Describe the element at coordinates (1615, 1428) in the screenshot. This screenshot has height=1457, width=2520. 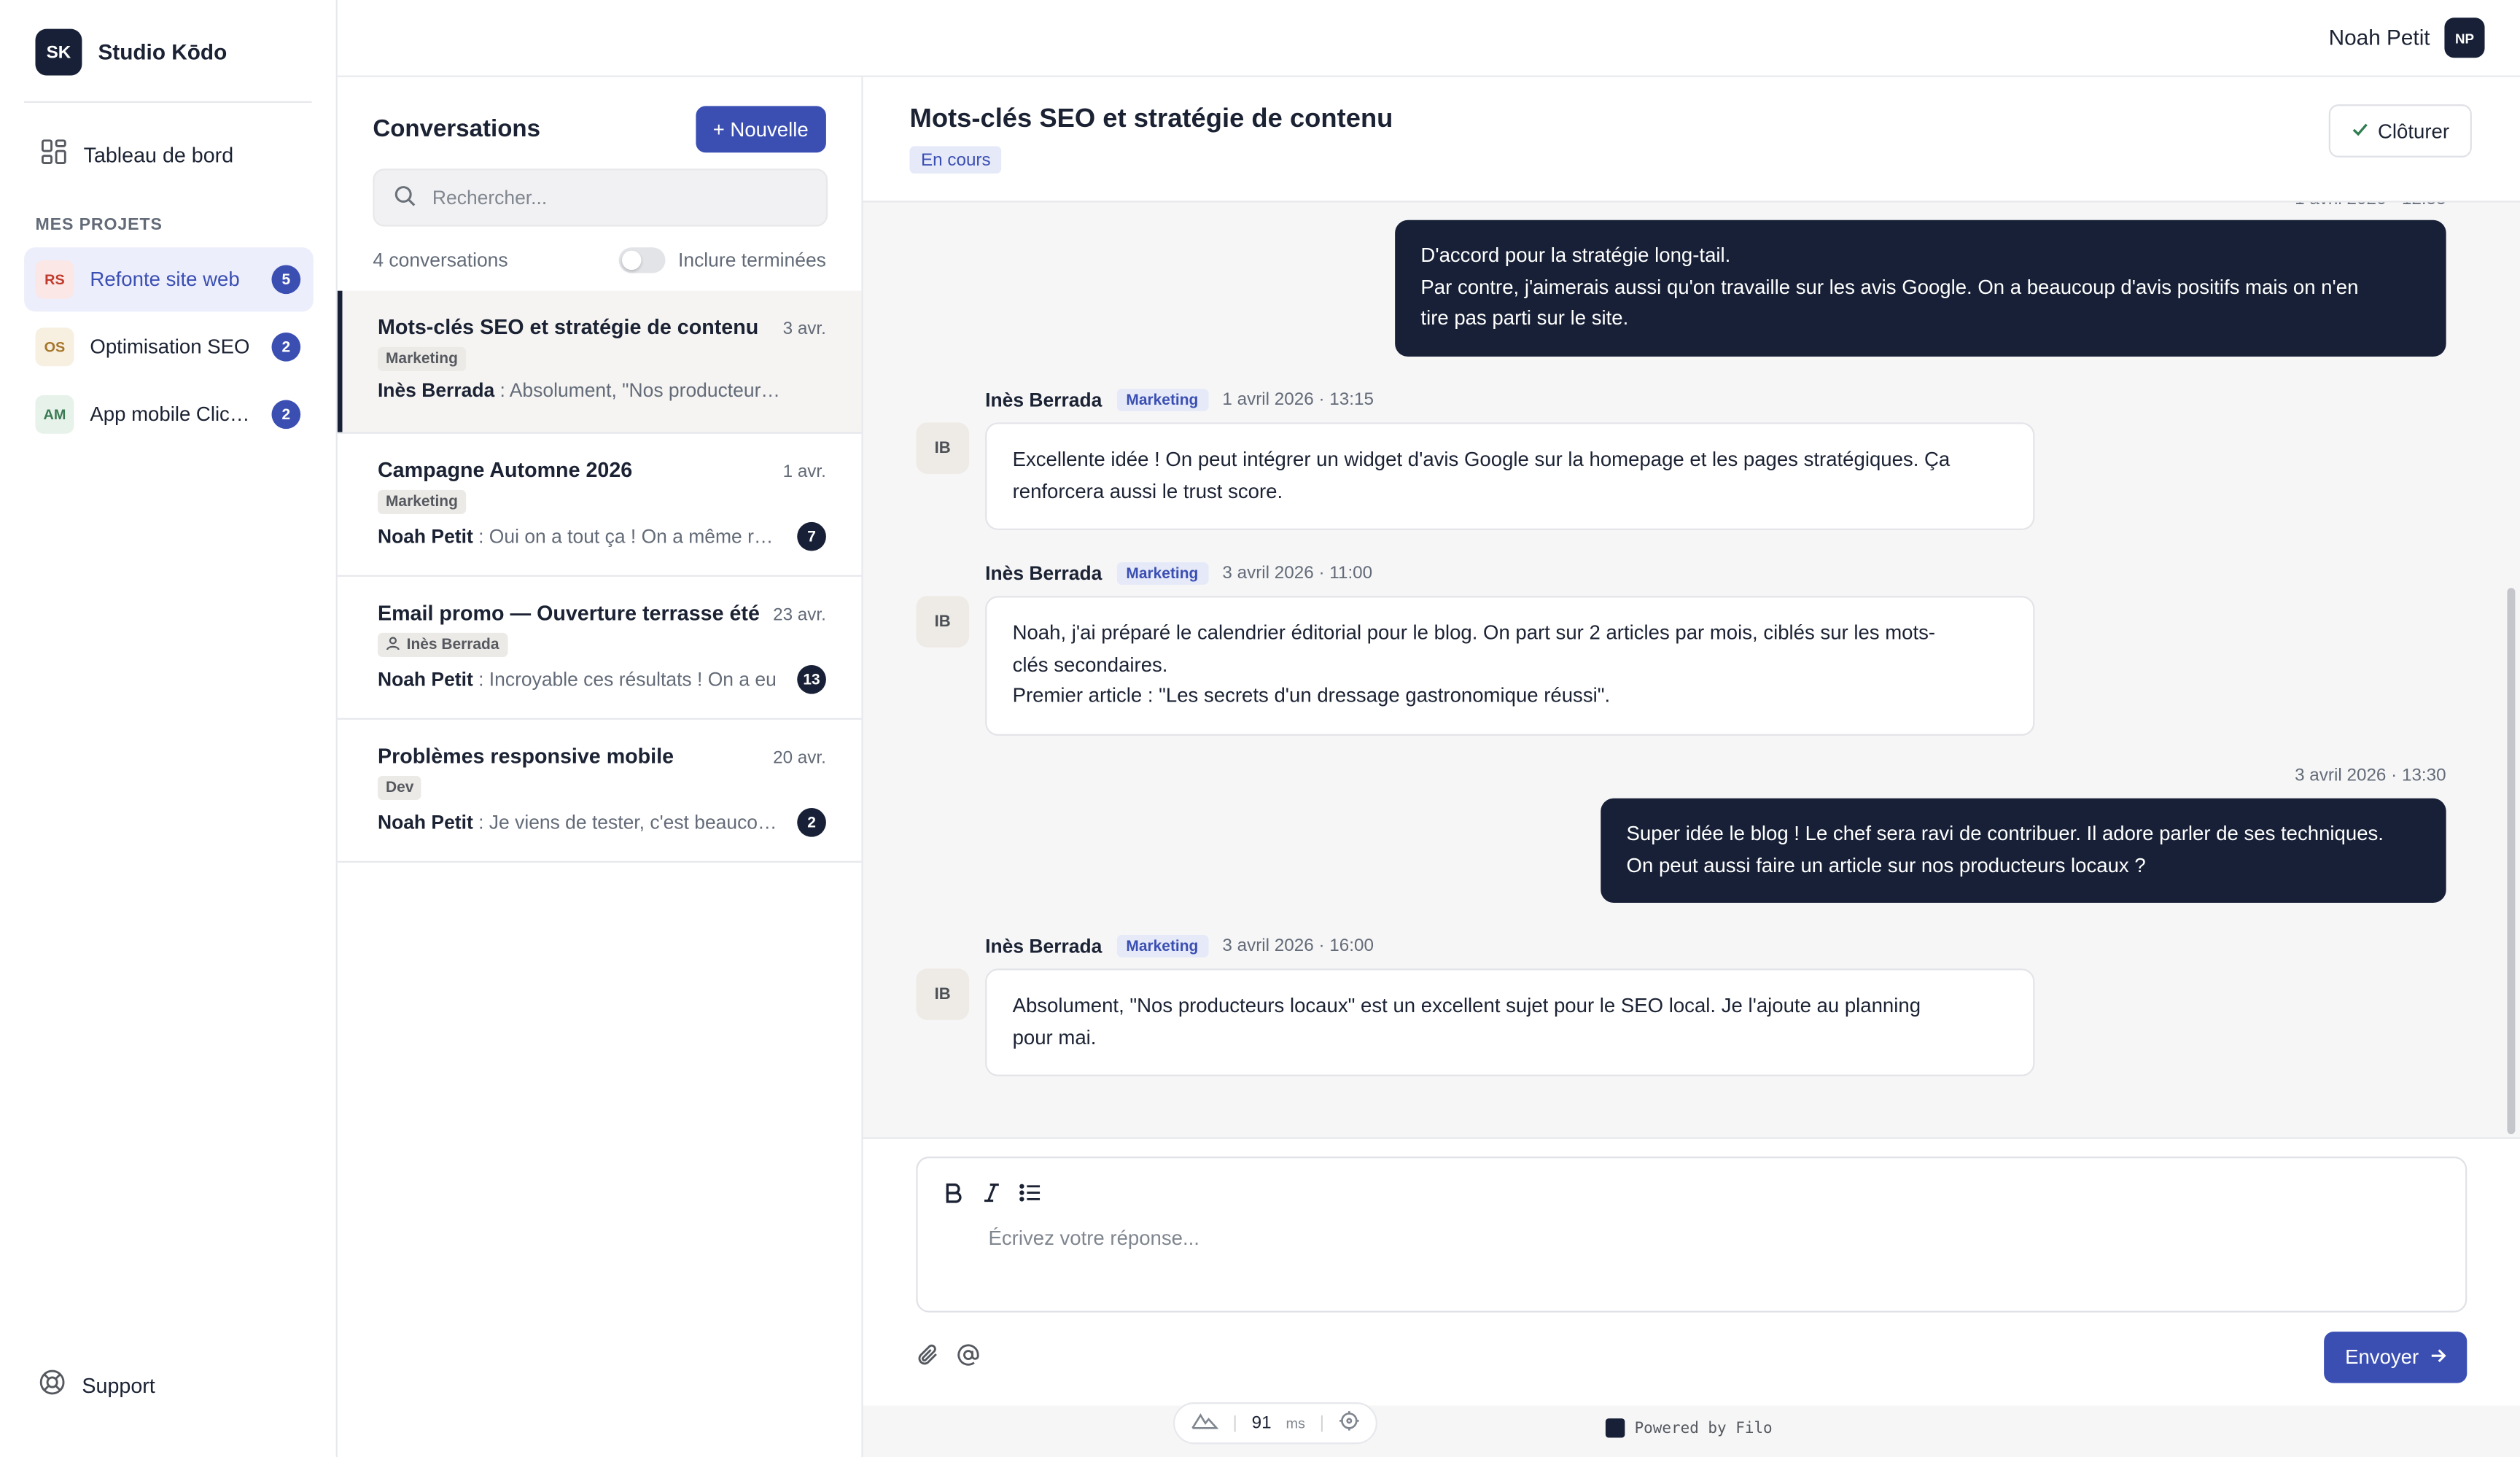
I see `filo-logo-icon` at that location.